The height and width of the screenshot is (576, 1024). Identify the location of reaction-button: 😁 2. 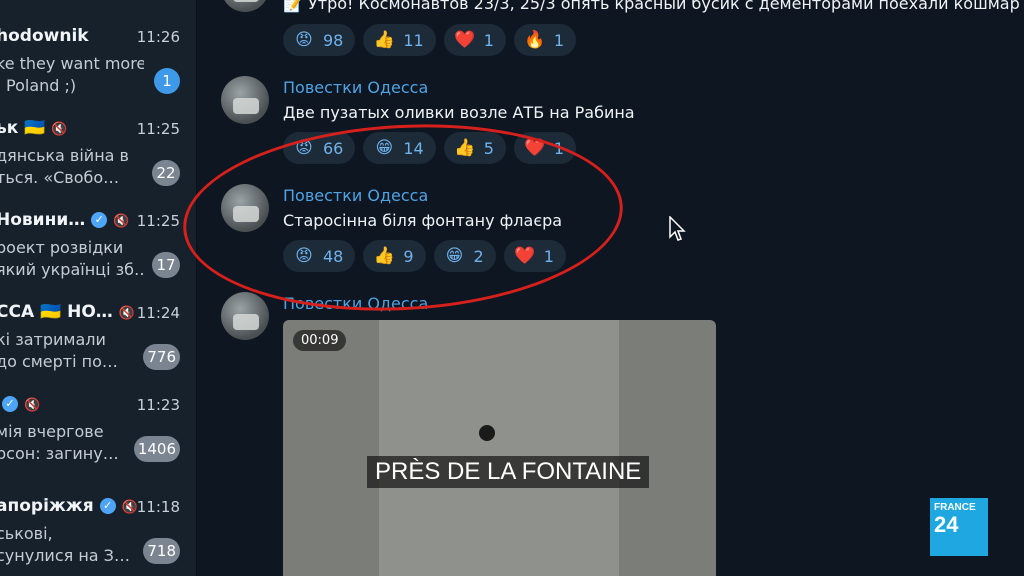
(464, 256).